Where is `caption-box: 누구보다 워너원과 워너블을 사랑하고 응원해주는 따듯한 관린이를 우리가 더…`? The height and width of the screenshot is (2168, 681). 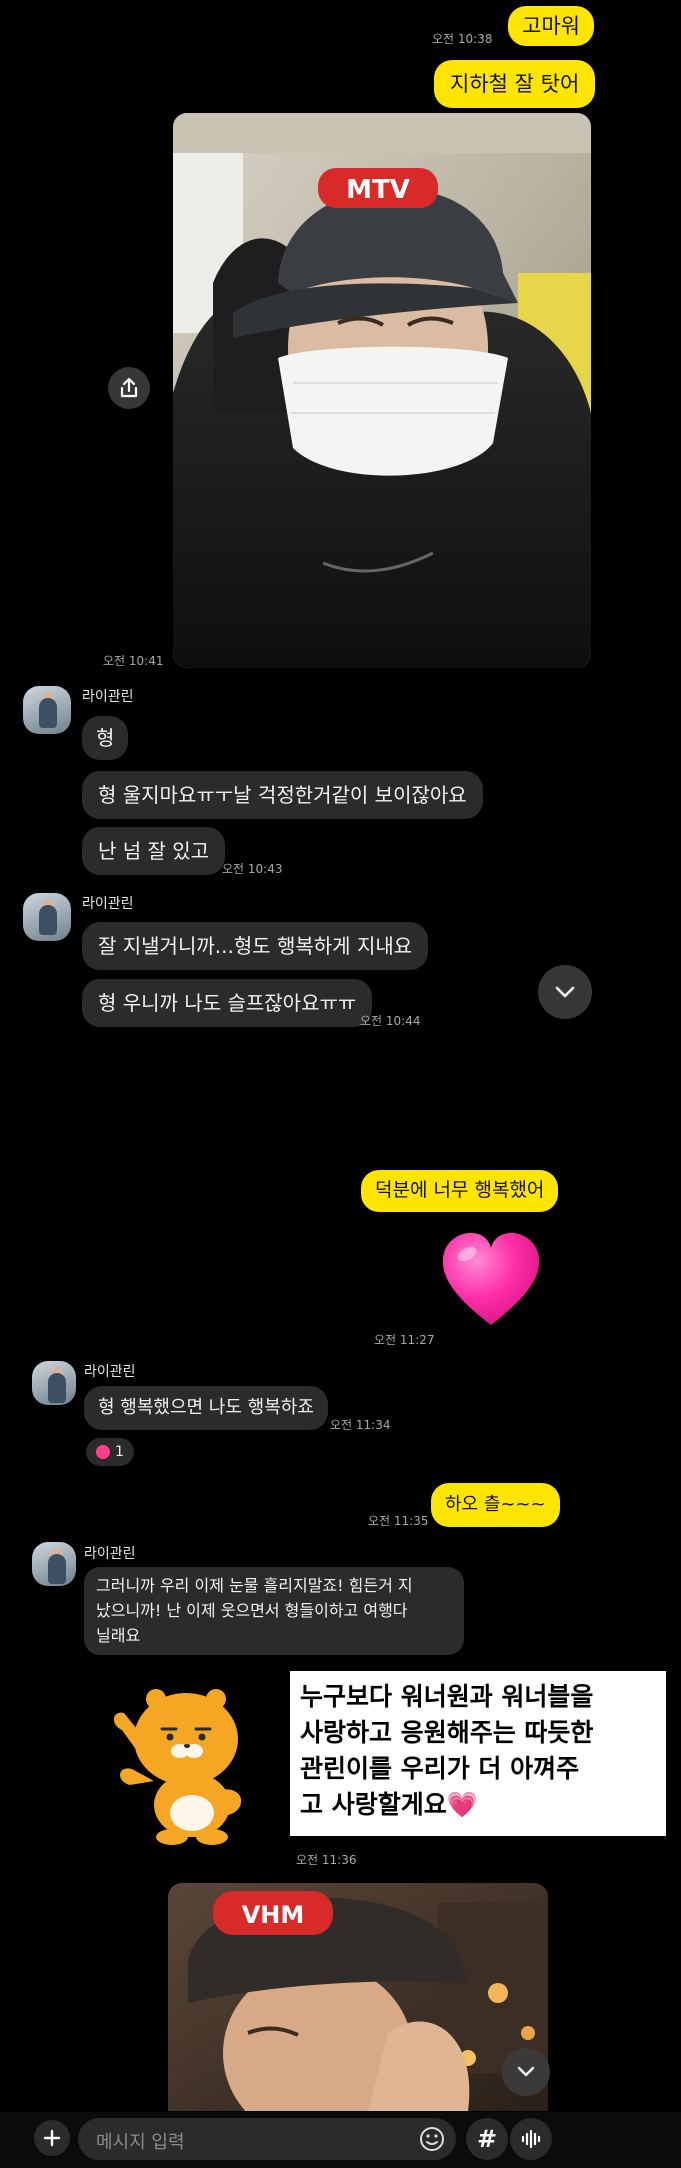
caption-box: 누구보다 워너원과 워너블을 사랑하고 응원해주는 따듯한 관린이를 우리가 더… is located at coordinates (478, 1753).